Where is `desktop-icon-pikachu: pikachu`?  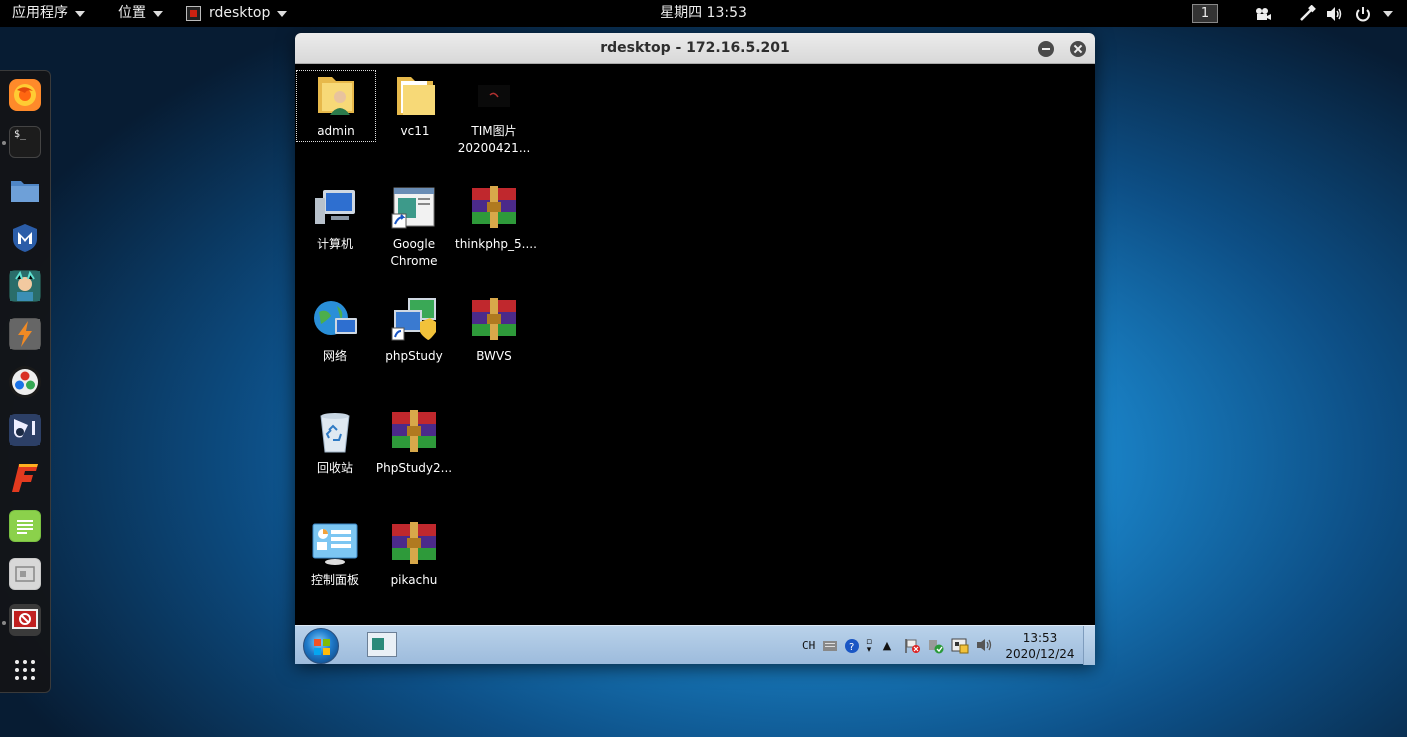 desktop-icon-pikachu: pikachu is located at coordinates (414, 554).